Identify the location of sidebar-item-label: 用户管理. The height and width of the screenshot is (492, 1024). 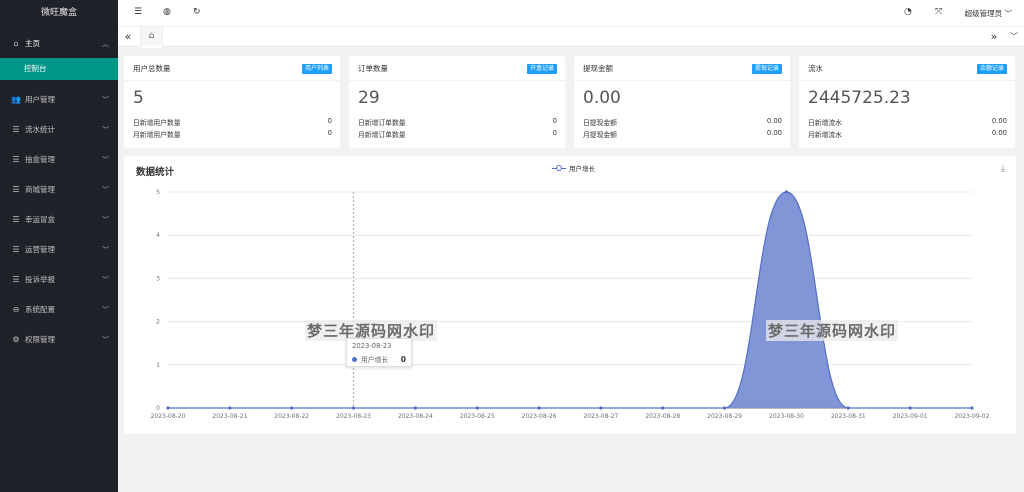
(40, 99).